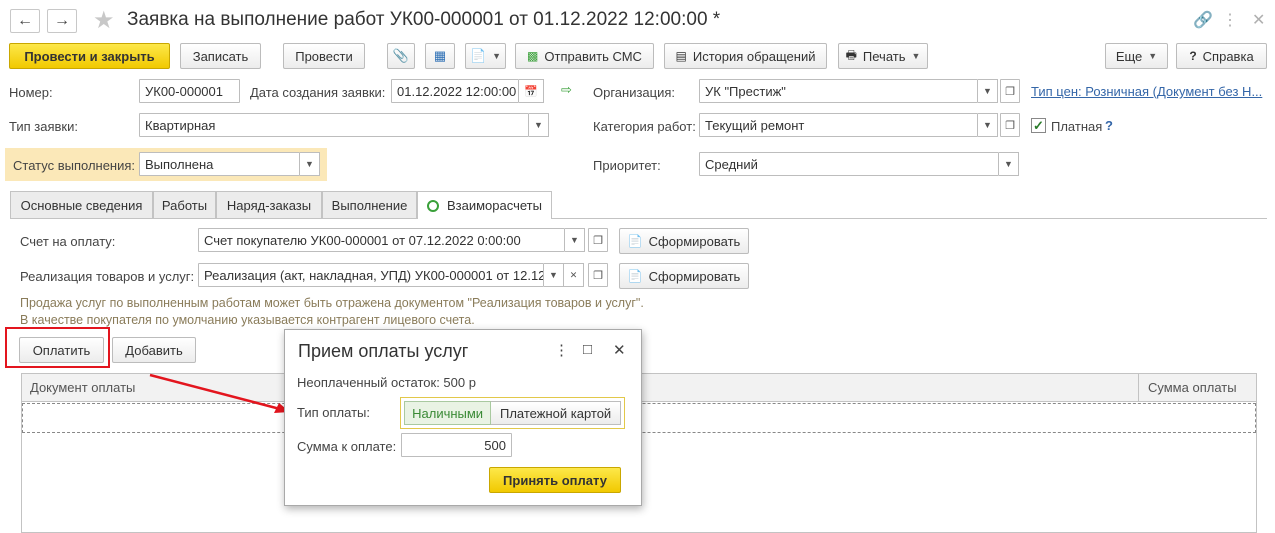 The height and width of the screenshot is (533, 1275). What do you see at coordinates (154, 350) in the screenshot?
I see `add-button: Добавить` at bounding box center [154, 350].